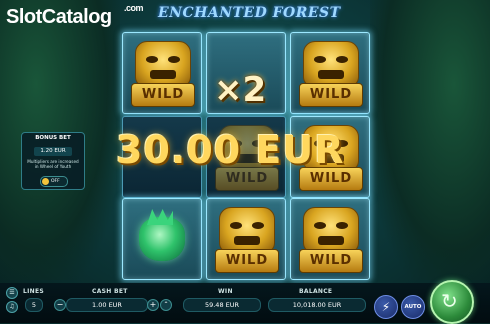 This screenshot has height=324, width=490. I want to click on toggle-knob, so click(45, 181).